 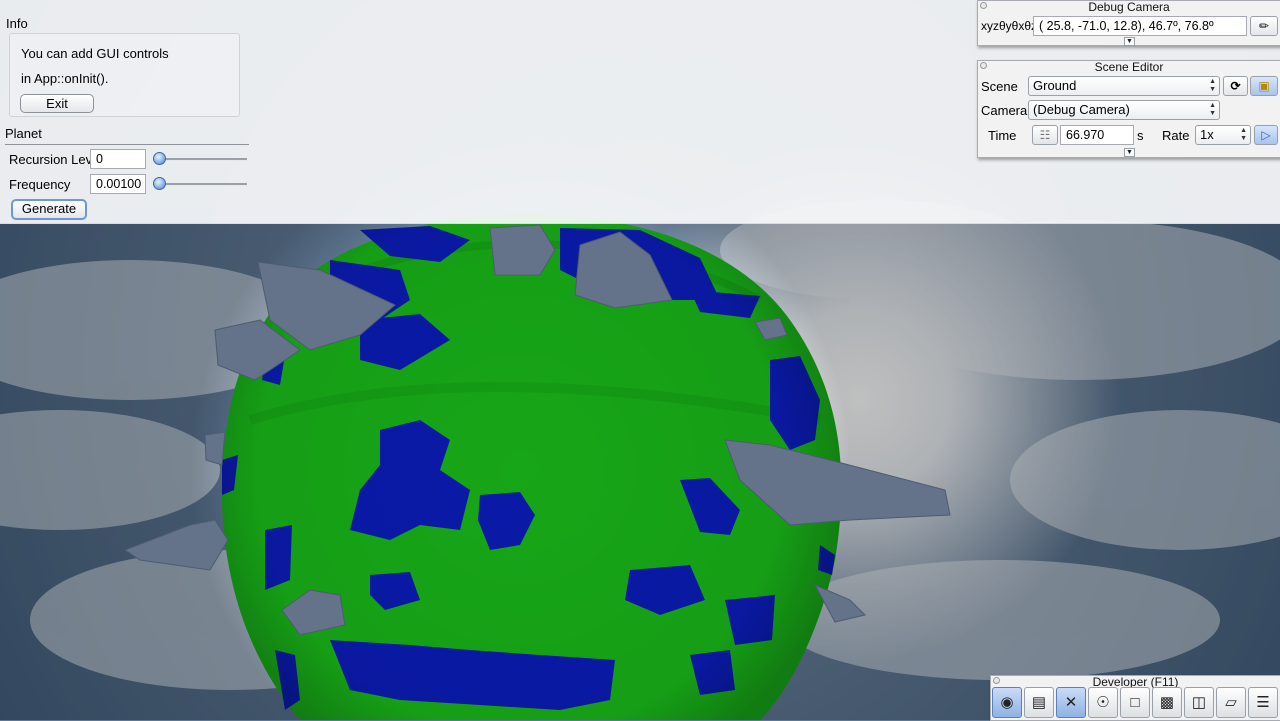 I want to click on recursion-level-slider-thumb, so click(x=159, y=158).